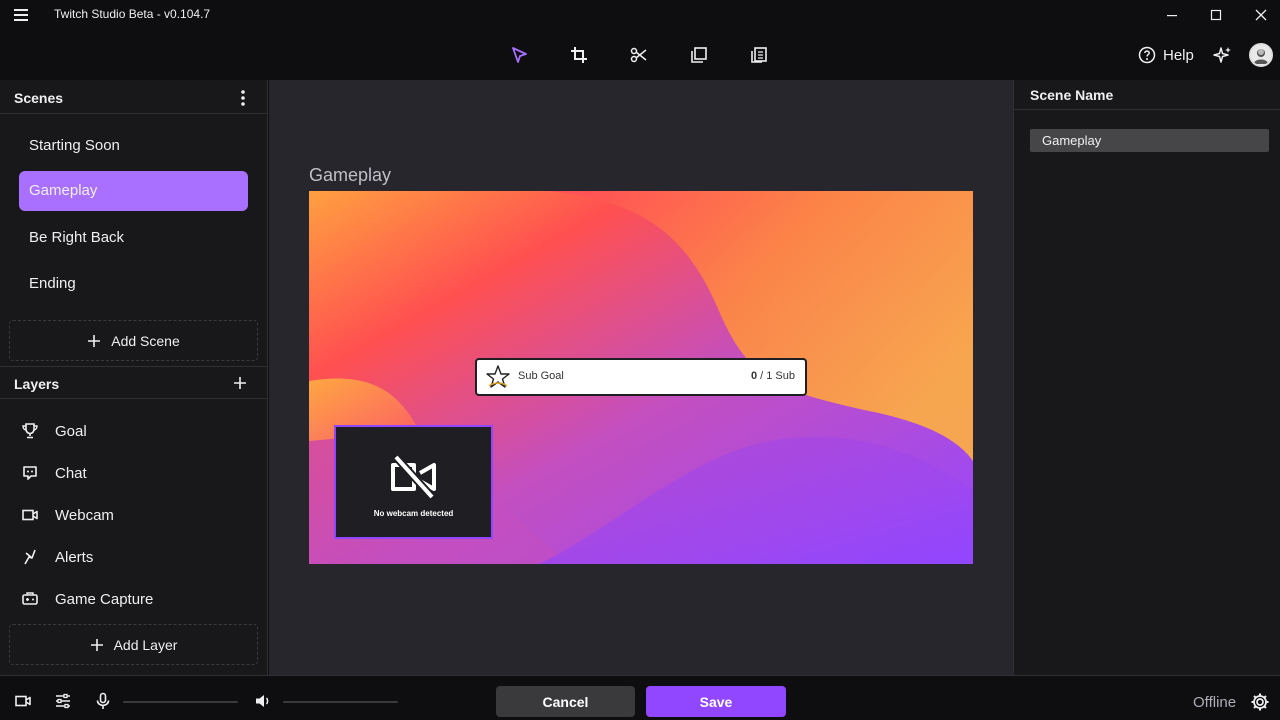  I want to click on add-scene-label: Add Scene, so click(145, 340).